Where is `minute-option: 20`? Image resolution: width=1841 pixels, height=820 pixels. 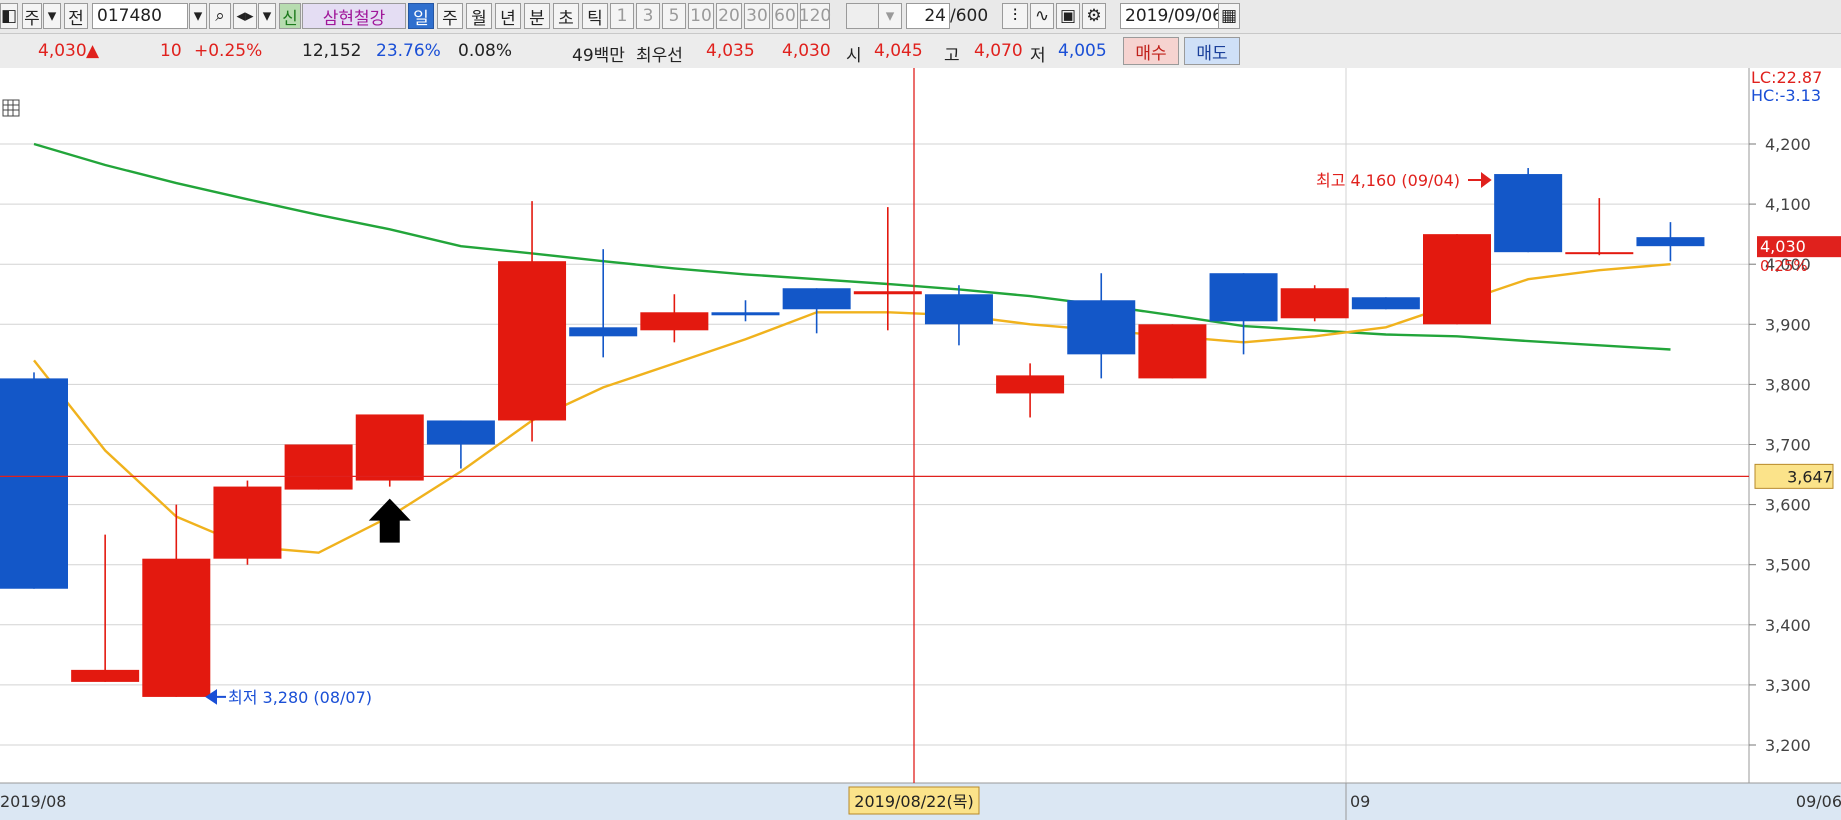 minute-option: 20 is located at coordinates (729, 16).